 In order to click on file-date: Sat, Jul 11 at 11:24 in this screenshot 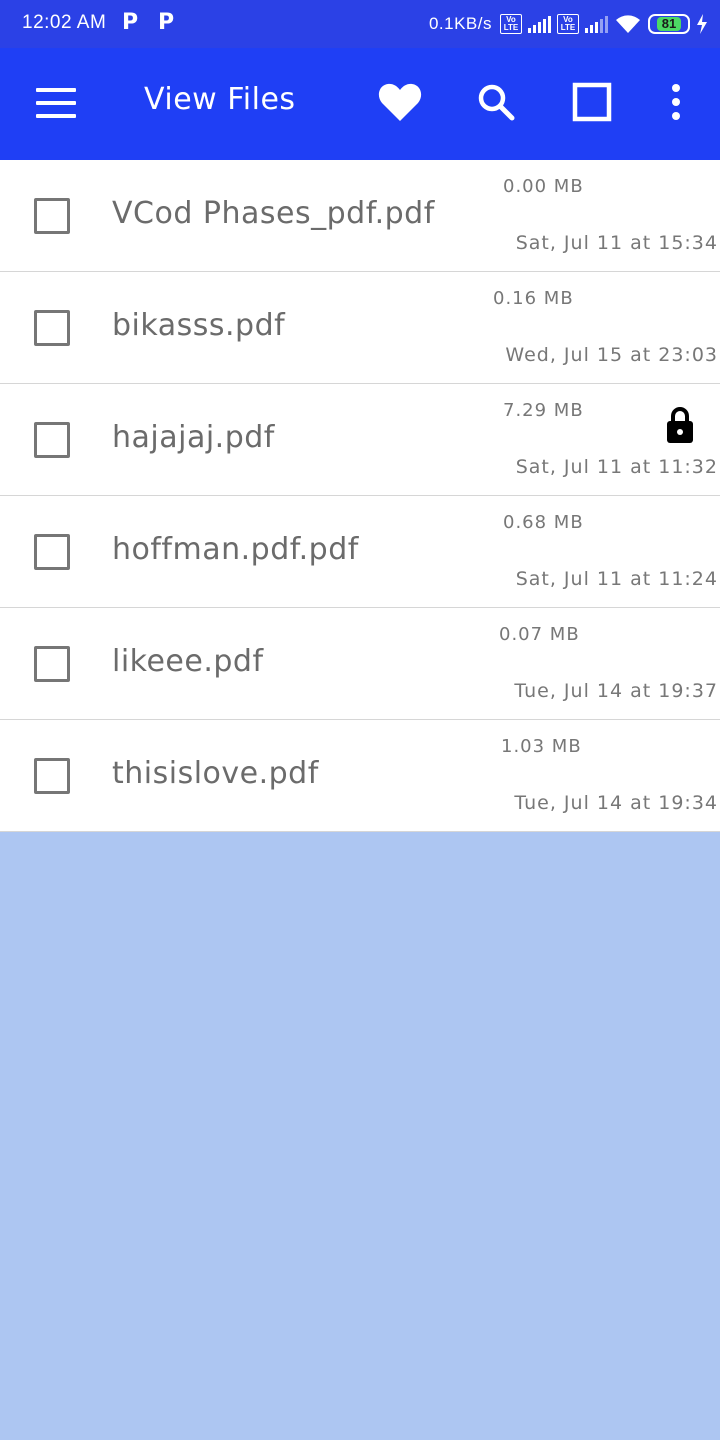, I will do `click(616, 579)`.